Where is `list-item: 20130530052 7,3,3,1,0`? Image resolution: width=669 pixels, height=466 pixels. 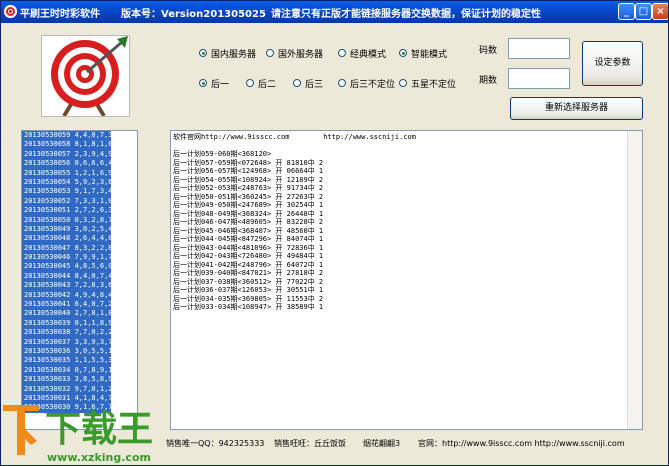
list-item: 20130530052 7,3,3,1,0 is located at coordinates (66, 201).